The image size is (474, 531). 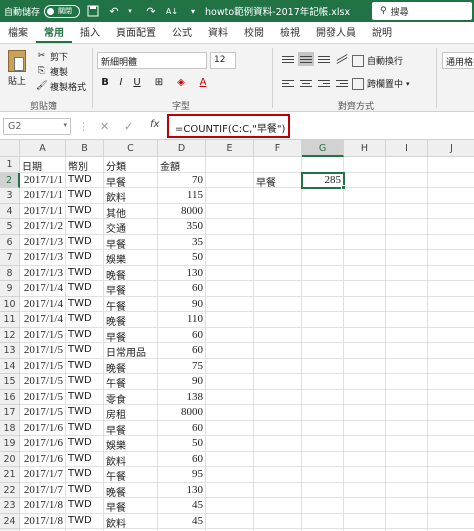 What do you see at coordinates (182, 351) in the screenshot?
I see `cell-D13: 60` at bounding box center [182, 351].